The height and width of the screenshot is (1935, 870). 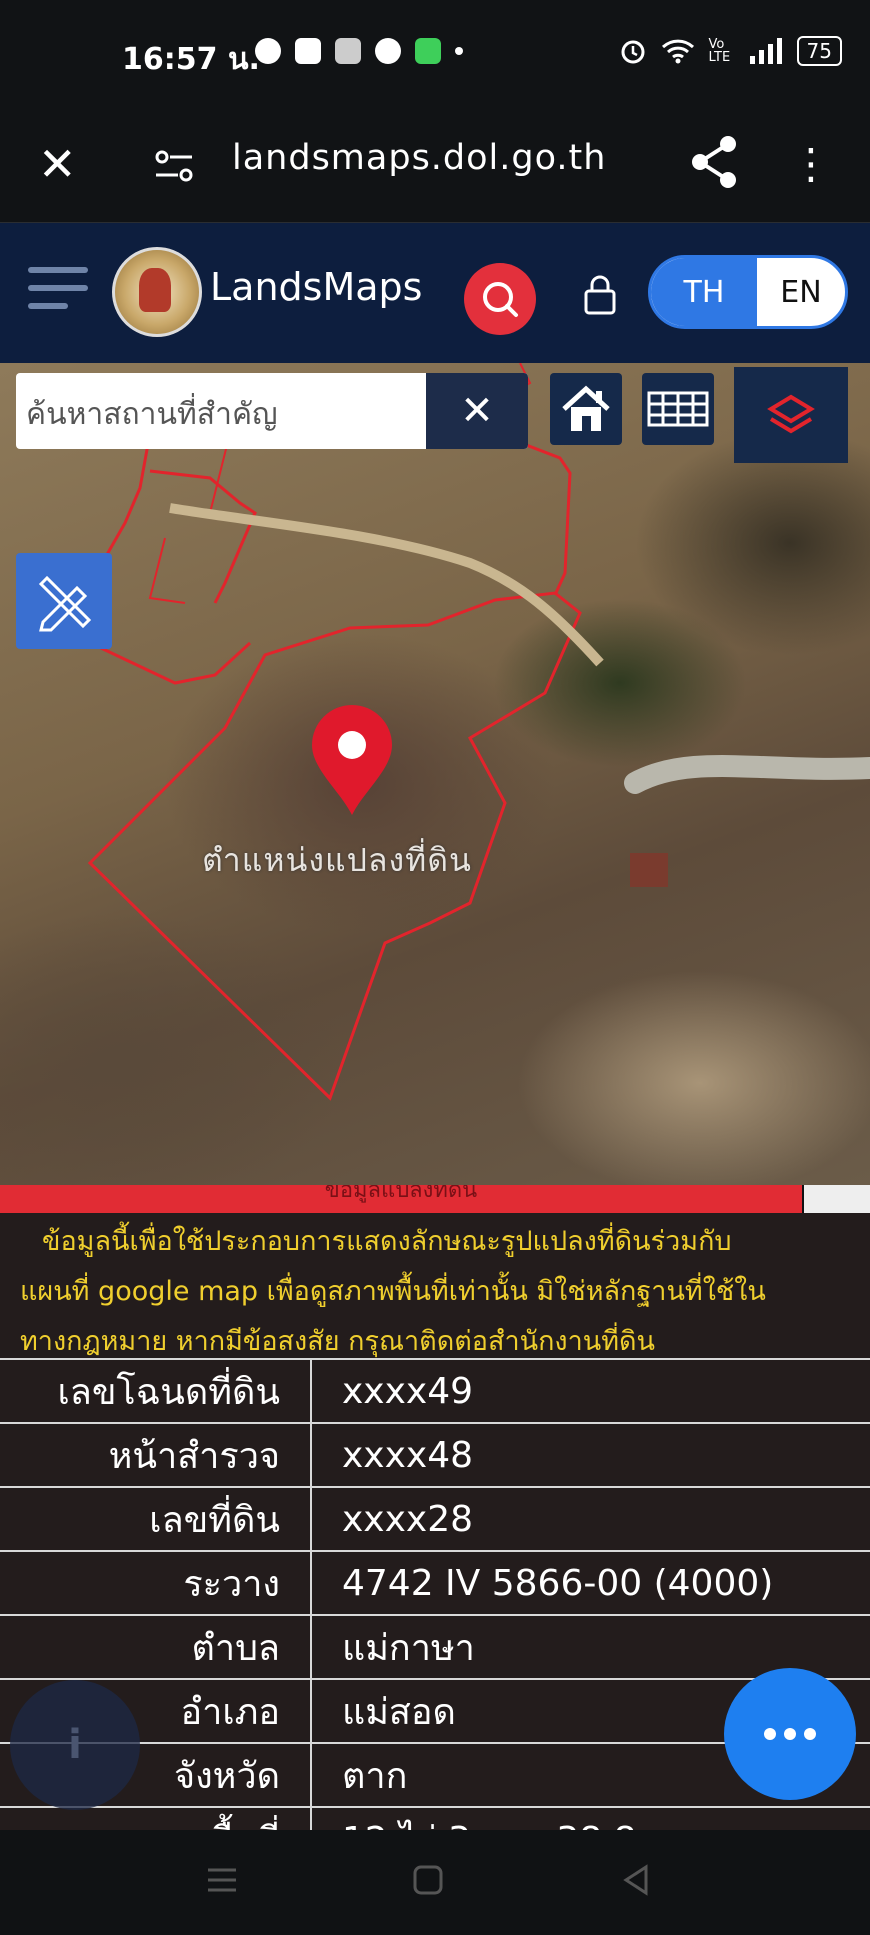 I want to click on app-header: LandsMaps TH EN, so click(x=435, y=293).